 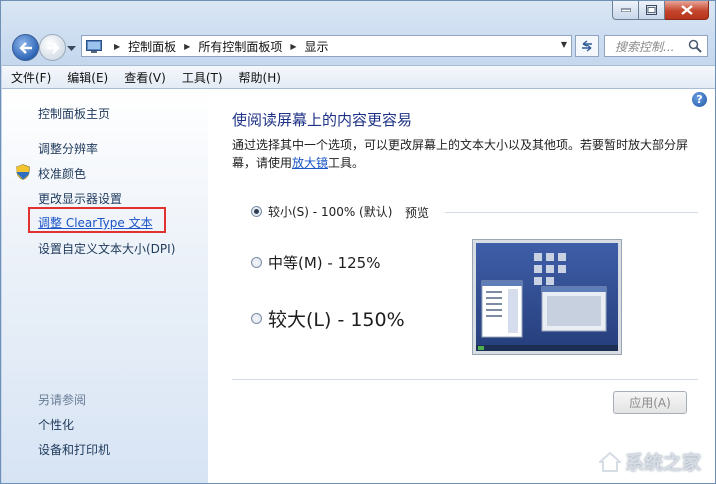 I want to click on calibrate-color-link: 校准颜色, so click(x=62, y=173).